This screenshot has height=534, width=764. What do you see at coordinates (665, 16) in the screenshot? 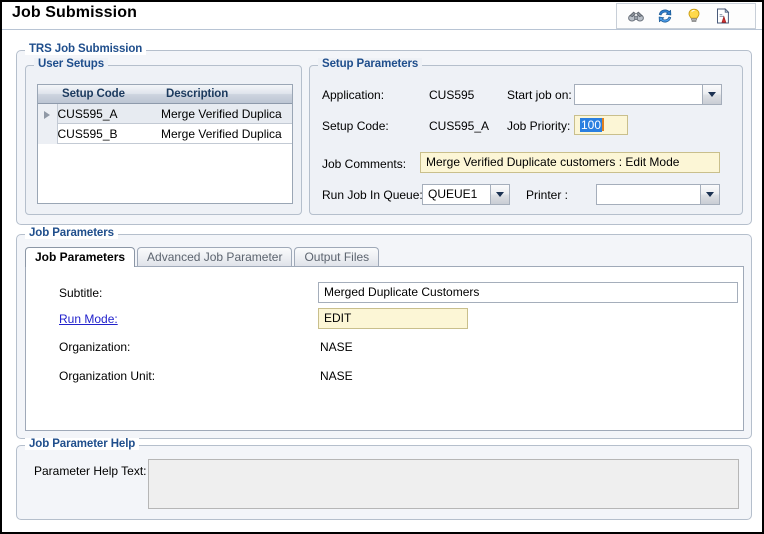
I see `refresh-icon` at bounding box center [665, 16].